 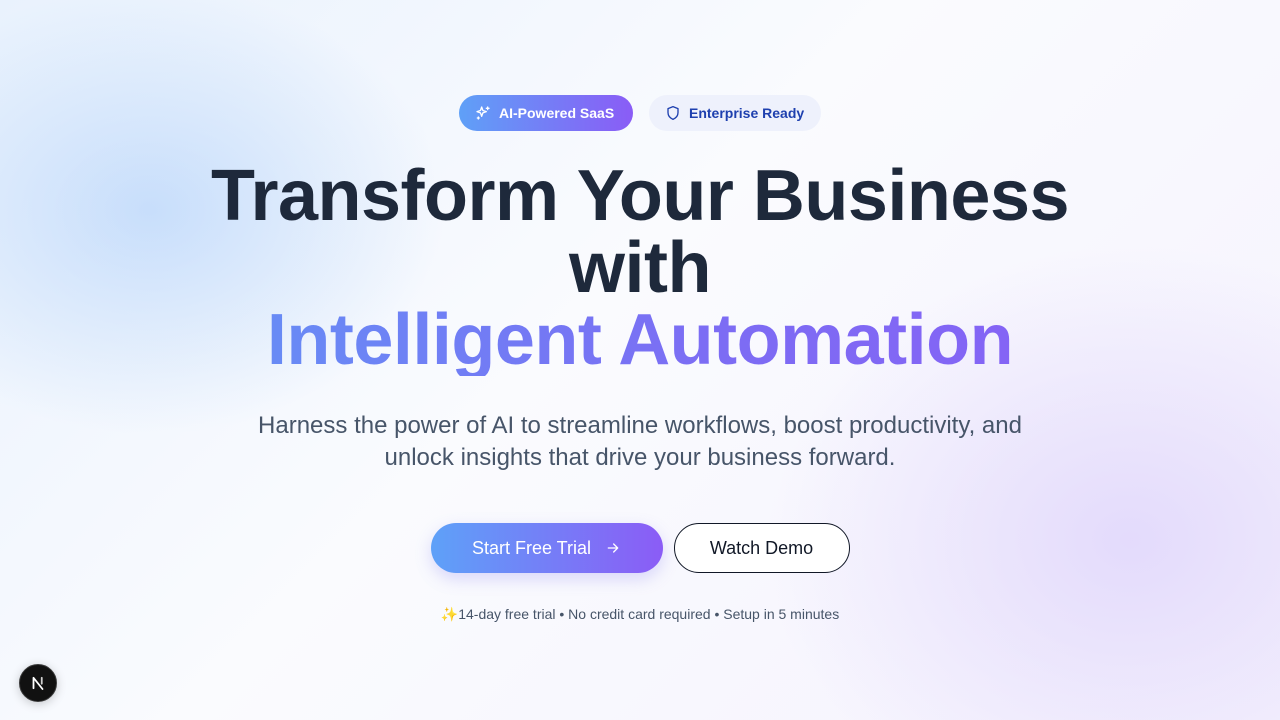 I want to click on start-free-trial-button: Start Free Trial, so click(x=546, y=548).